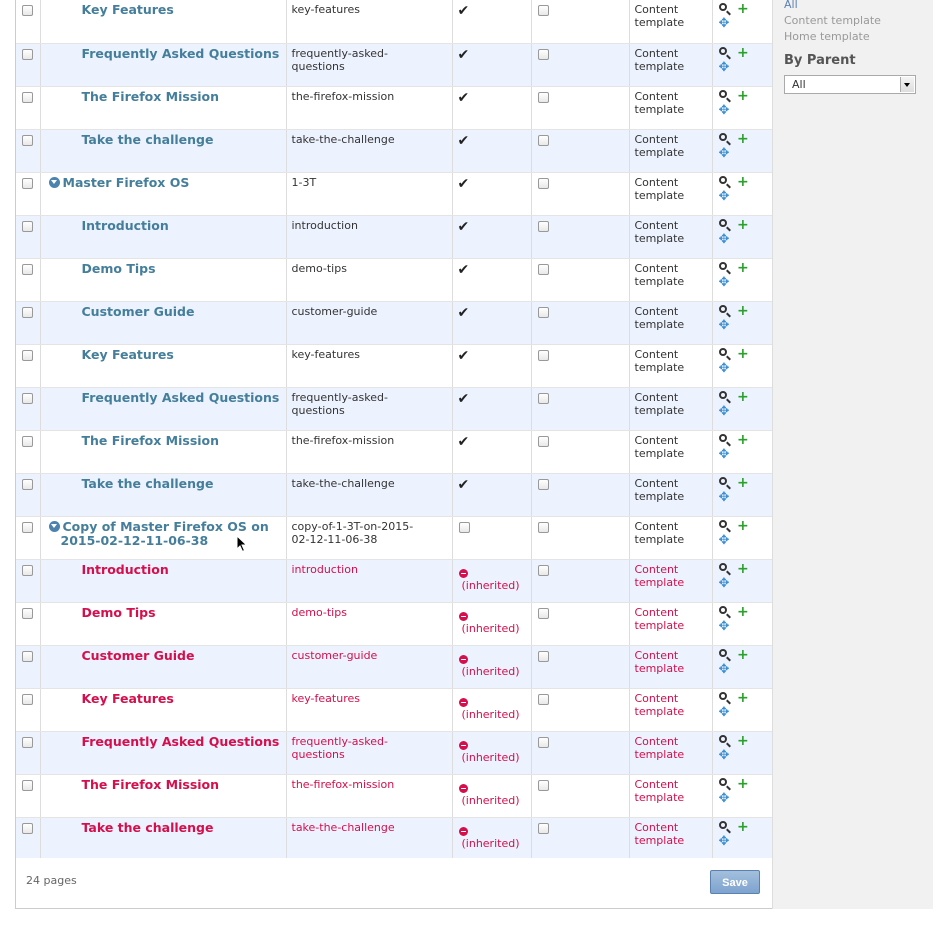 The image size is (947, 945). Describe the element at coordinates (163, 654) in the screenshot. I see `page-title-link: Customer Guide` at that location.